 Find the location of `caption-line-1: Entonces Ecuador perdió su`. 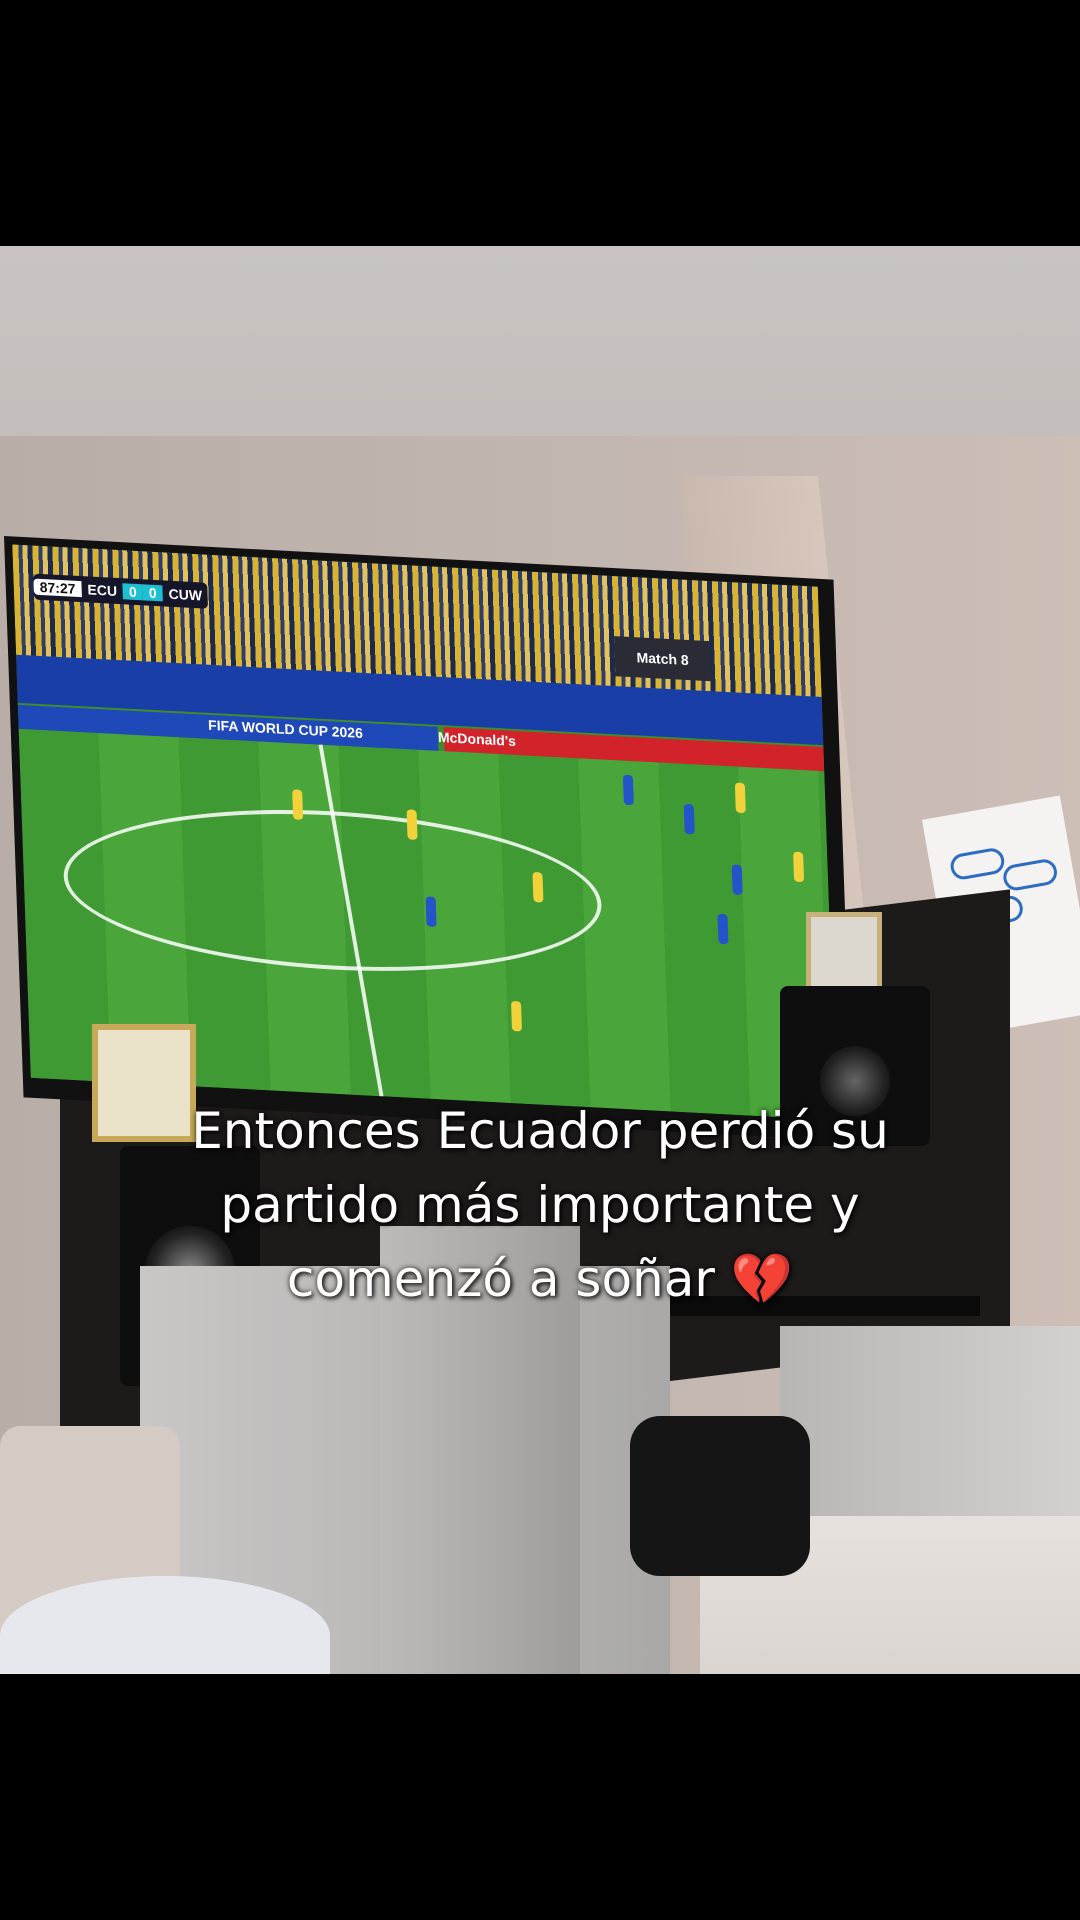

caption-line-1: Entonces Ecuador perdió su is located at coordinates (540, 1131).